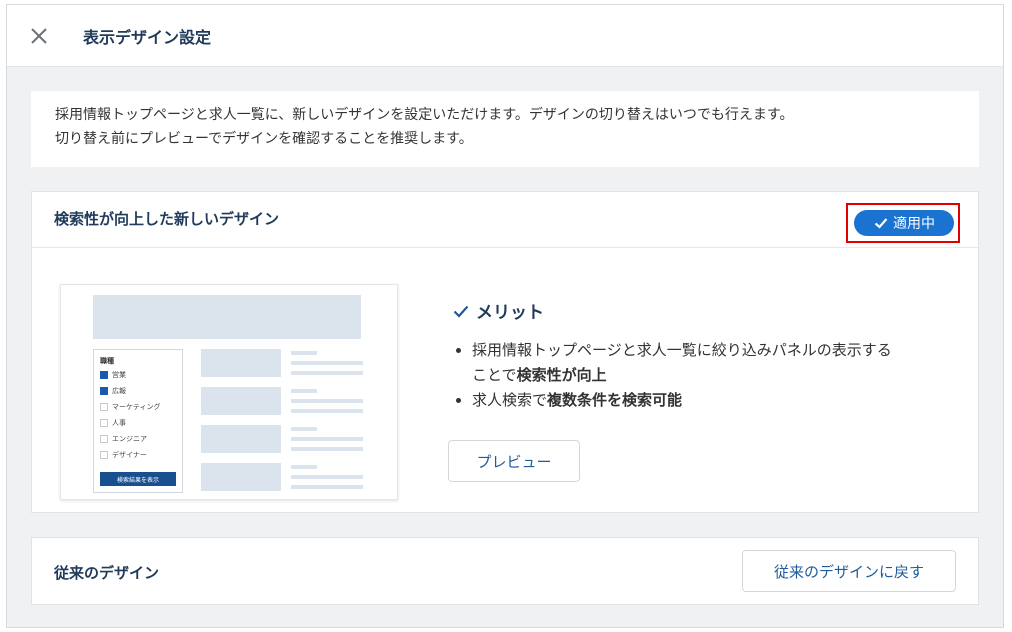  What do you see at coordinates (505, 571) in the screenshot?
I see `old-design-card: 従来のデザイン 従来のデザインに戻す` at bounding box center [505, 571].